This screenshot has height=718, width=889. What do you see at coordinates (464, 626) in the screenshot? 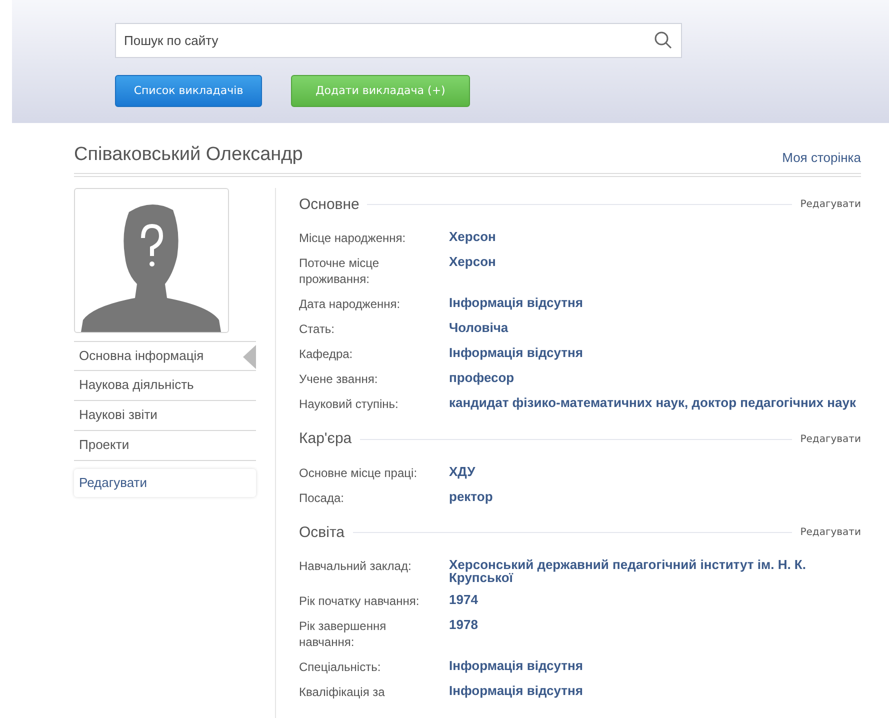
I see `field-value: 1978` at bounding box center [464, 626].